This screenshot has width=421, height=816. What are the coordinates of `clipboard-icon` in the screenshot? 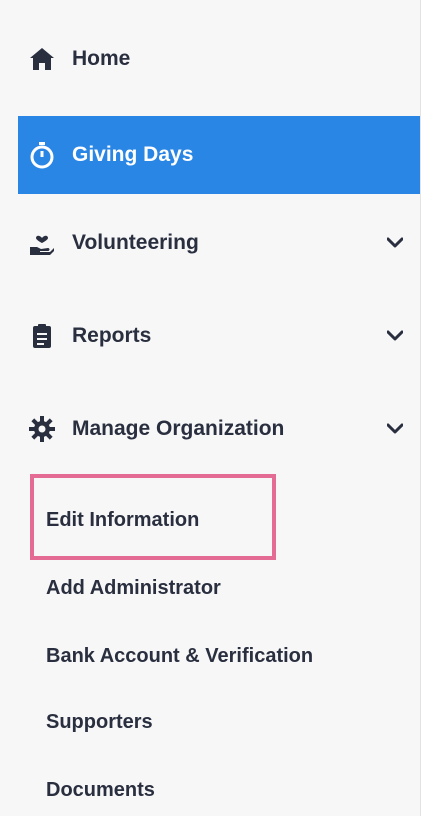 It's located at (42, 336).